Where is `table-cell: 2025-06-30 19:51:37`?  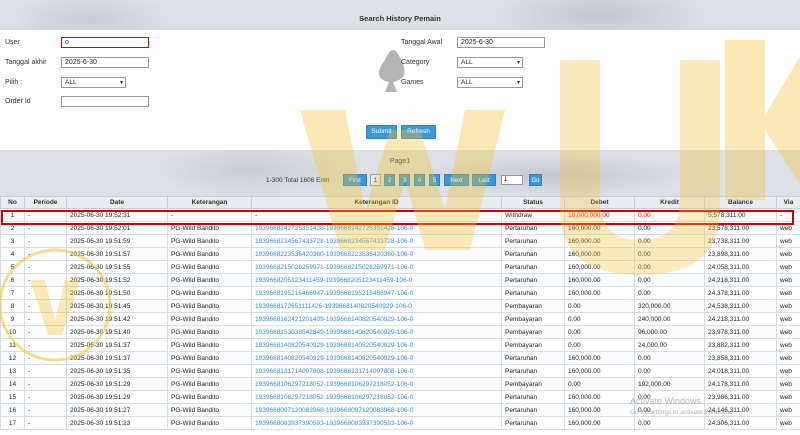
table-cell: 2025-06-30 19:51:37 is located at coordinates (117, 358).